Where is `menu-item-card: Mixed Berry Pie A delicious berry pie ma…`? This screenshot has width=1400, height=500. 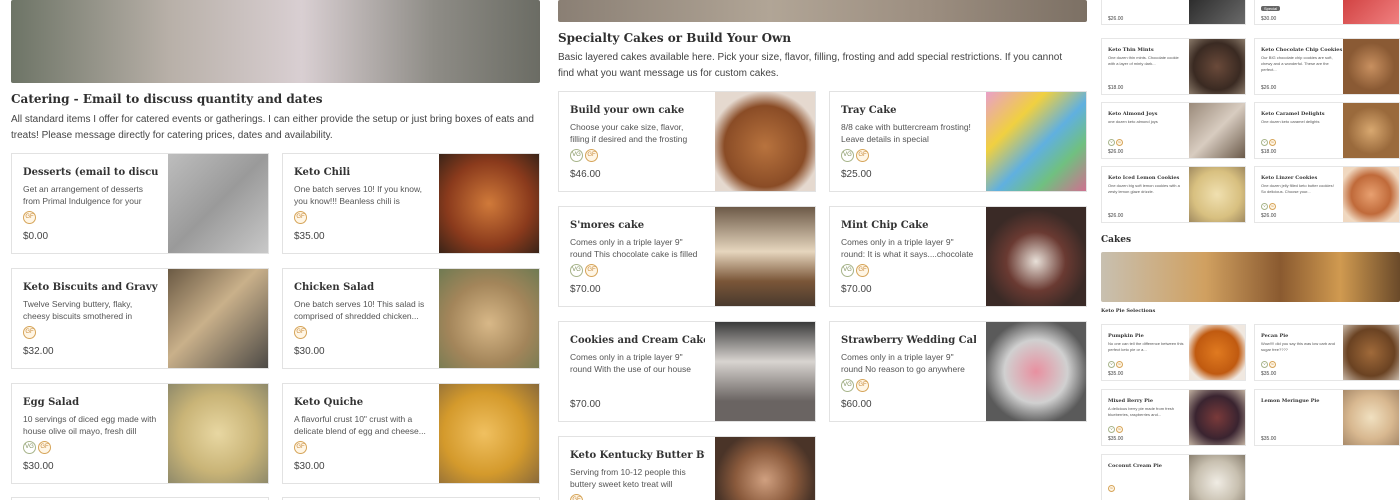 menu-item-card: Mixed Berry Pie A delicious berry pie ma… is located at coordinates (1173, 417).